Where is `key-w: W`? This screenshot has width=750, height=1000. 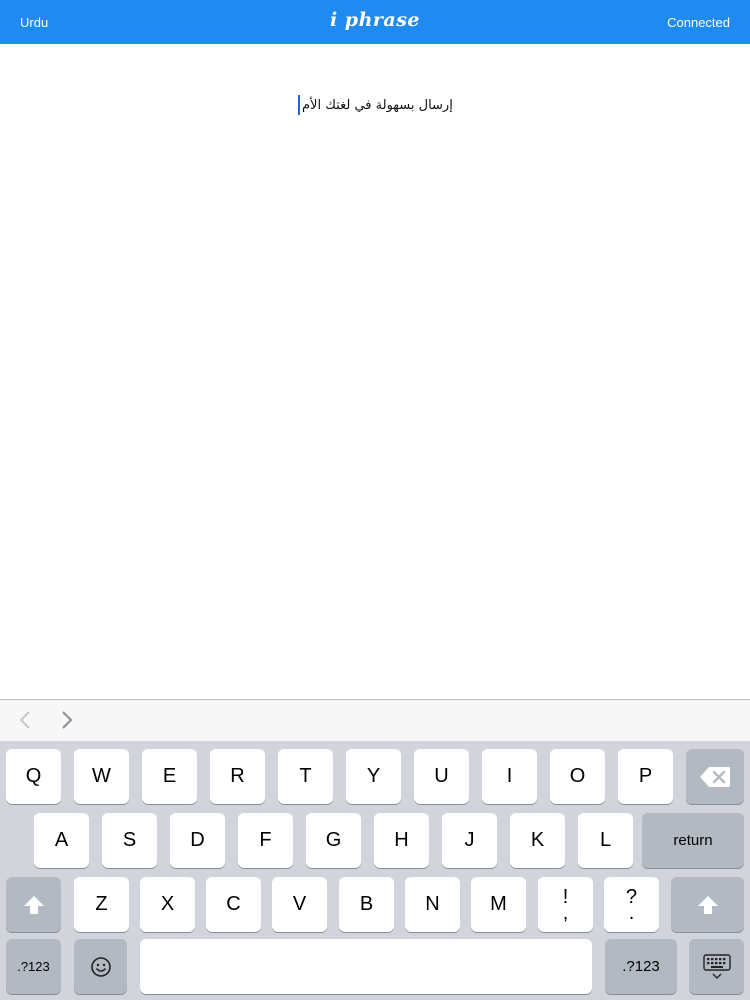 key-w: W is located at coordinates (101, 776).